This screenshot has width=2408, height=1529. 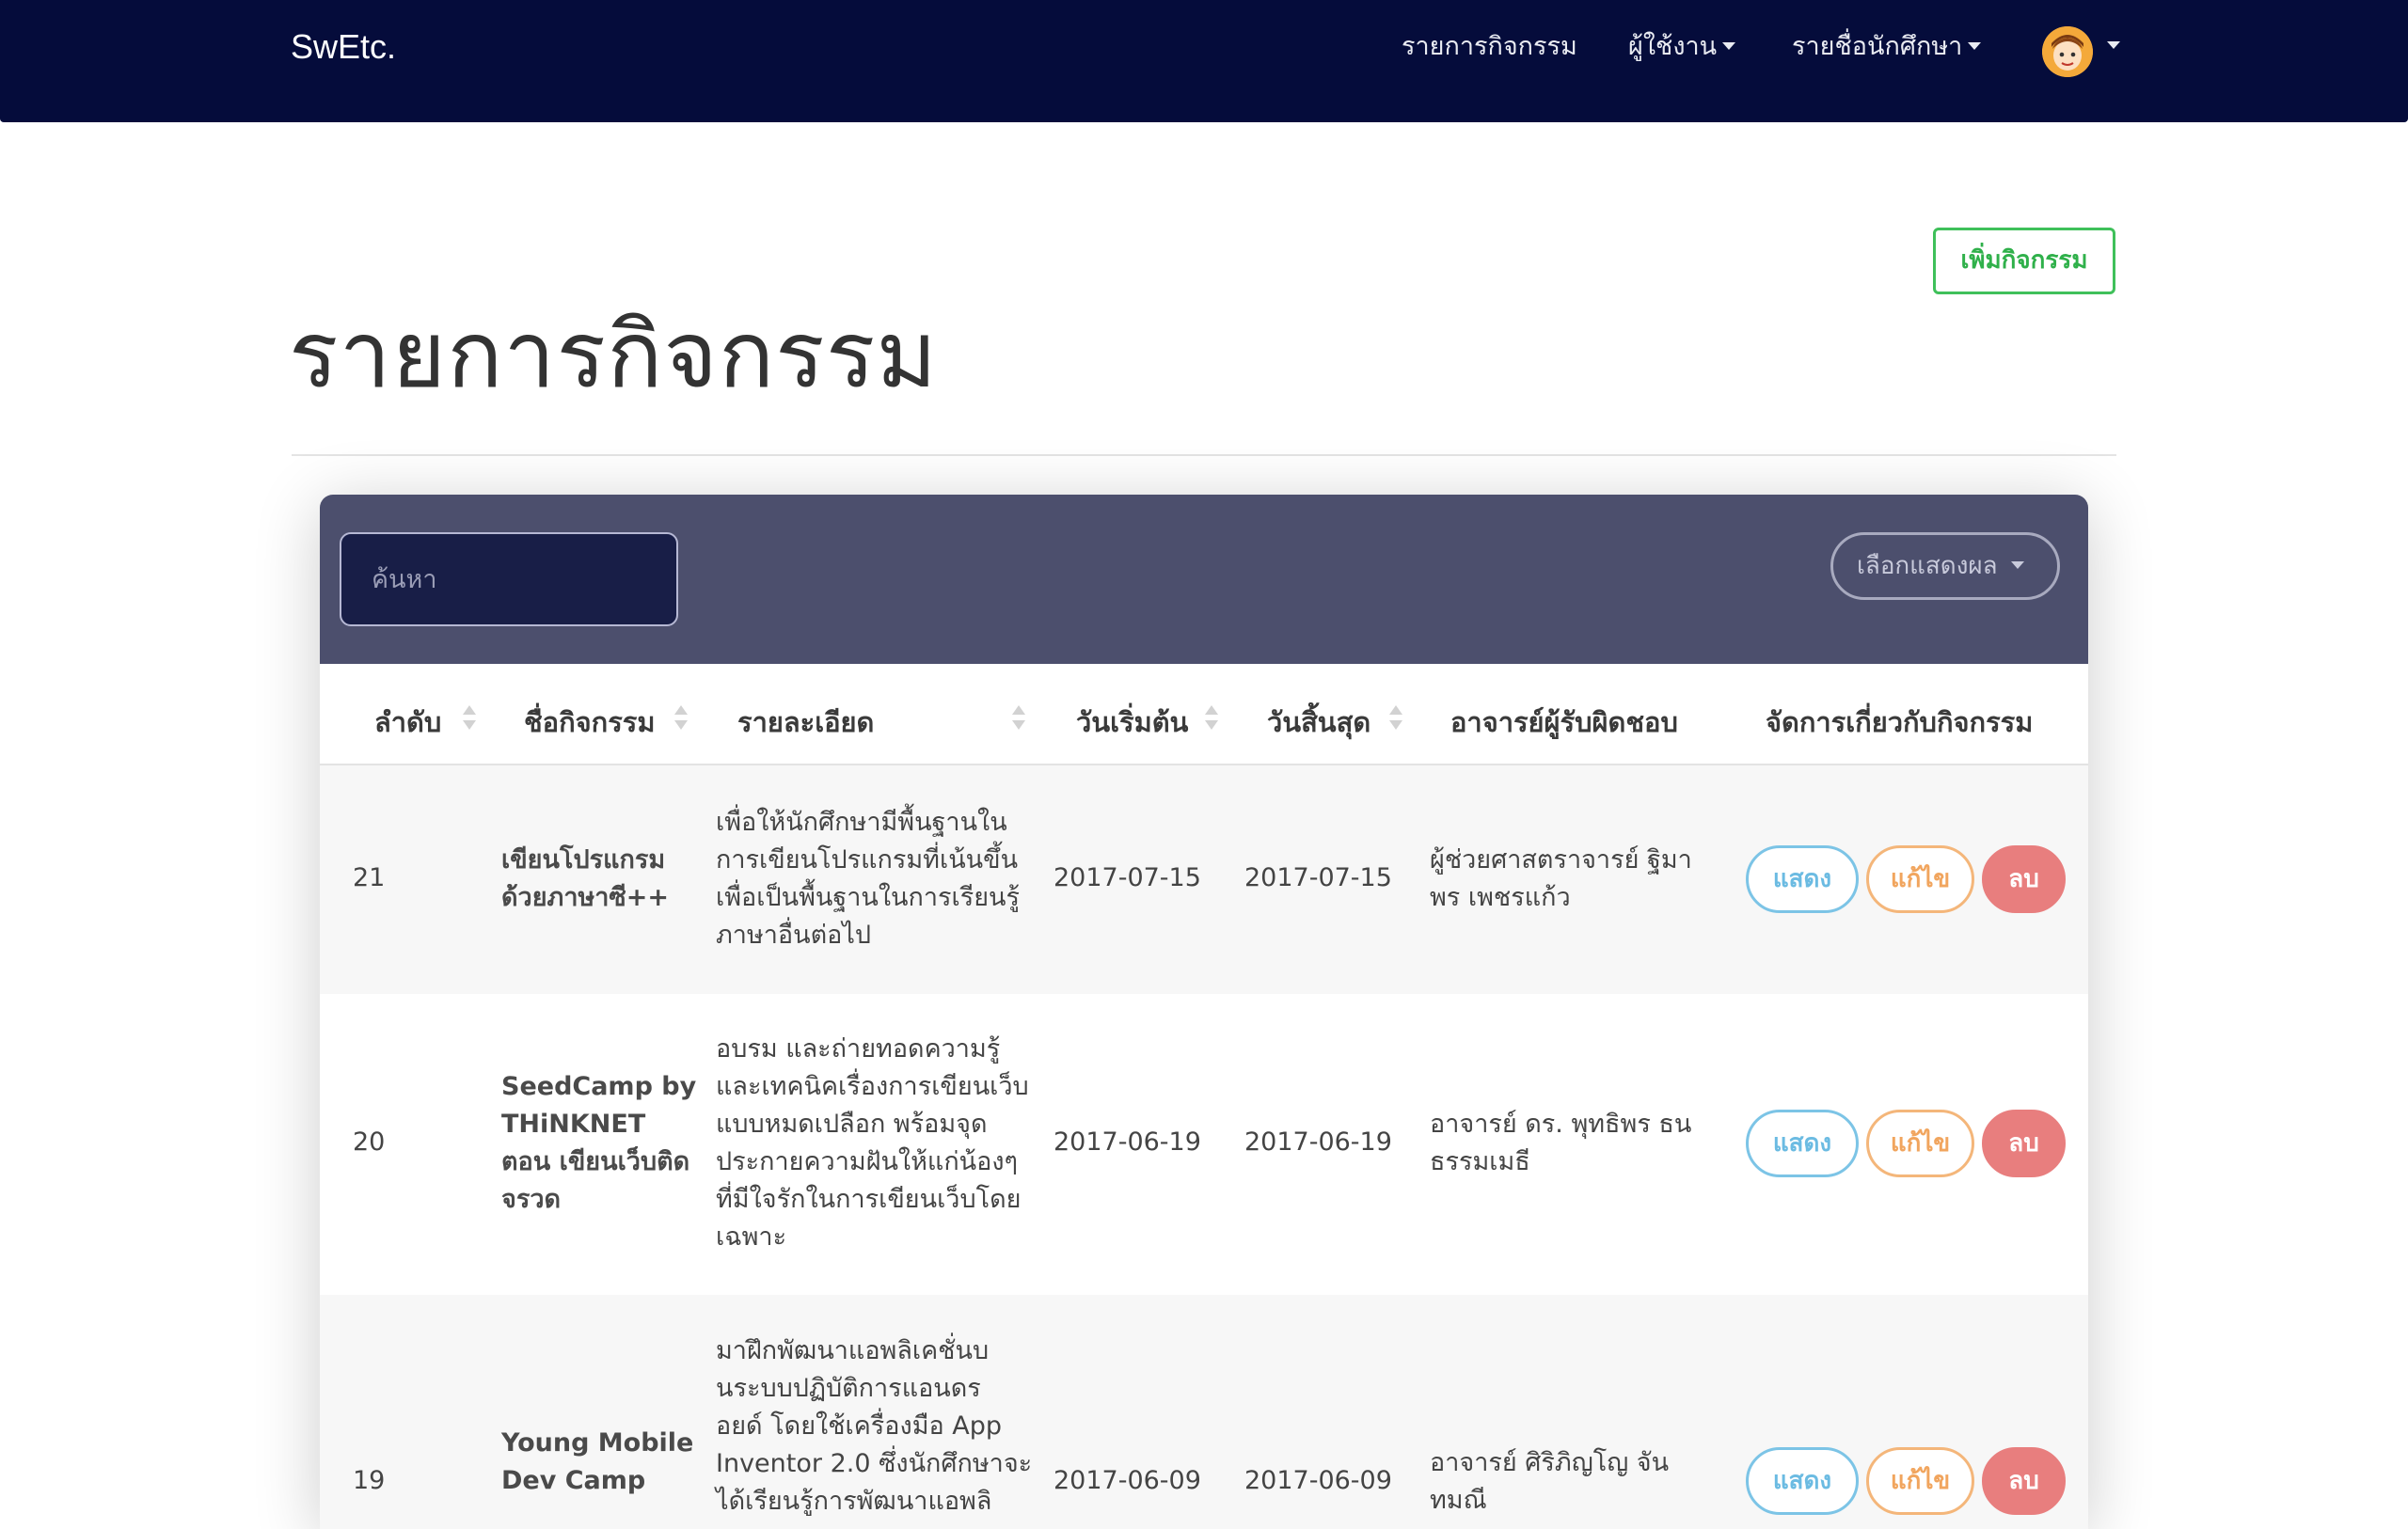 I want to click on end-date: 2017-06-09, so click(x=1318, y=1481).